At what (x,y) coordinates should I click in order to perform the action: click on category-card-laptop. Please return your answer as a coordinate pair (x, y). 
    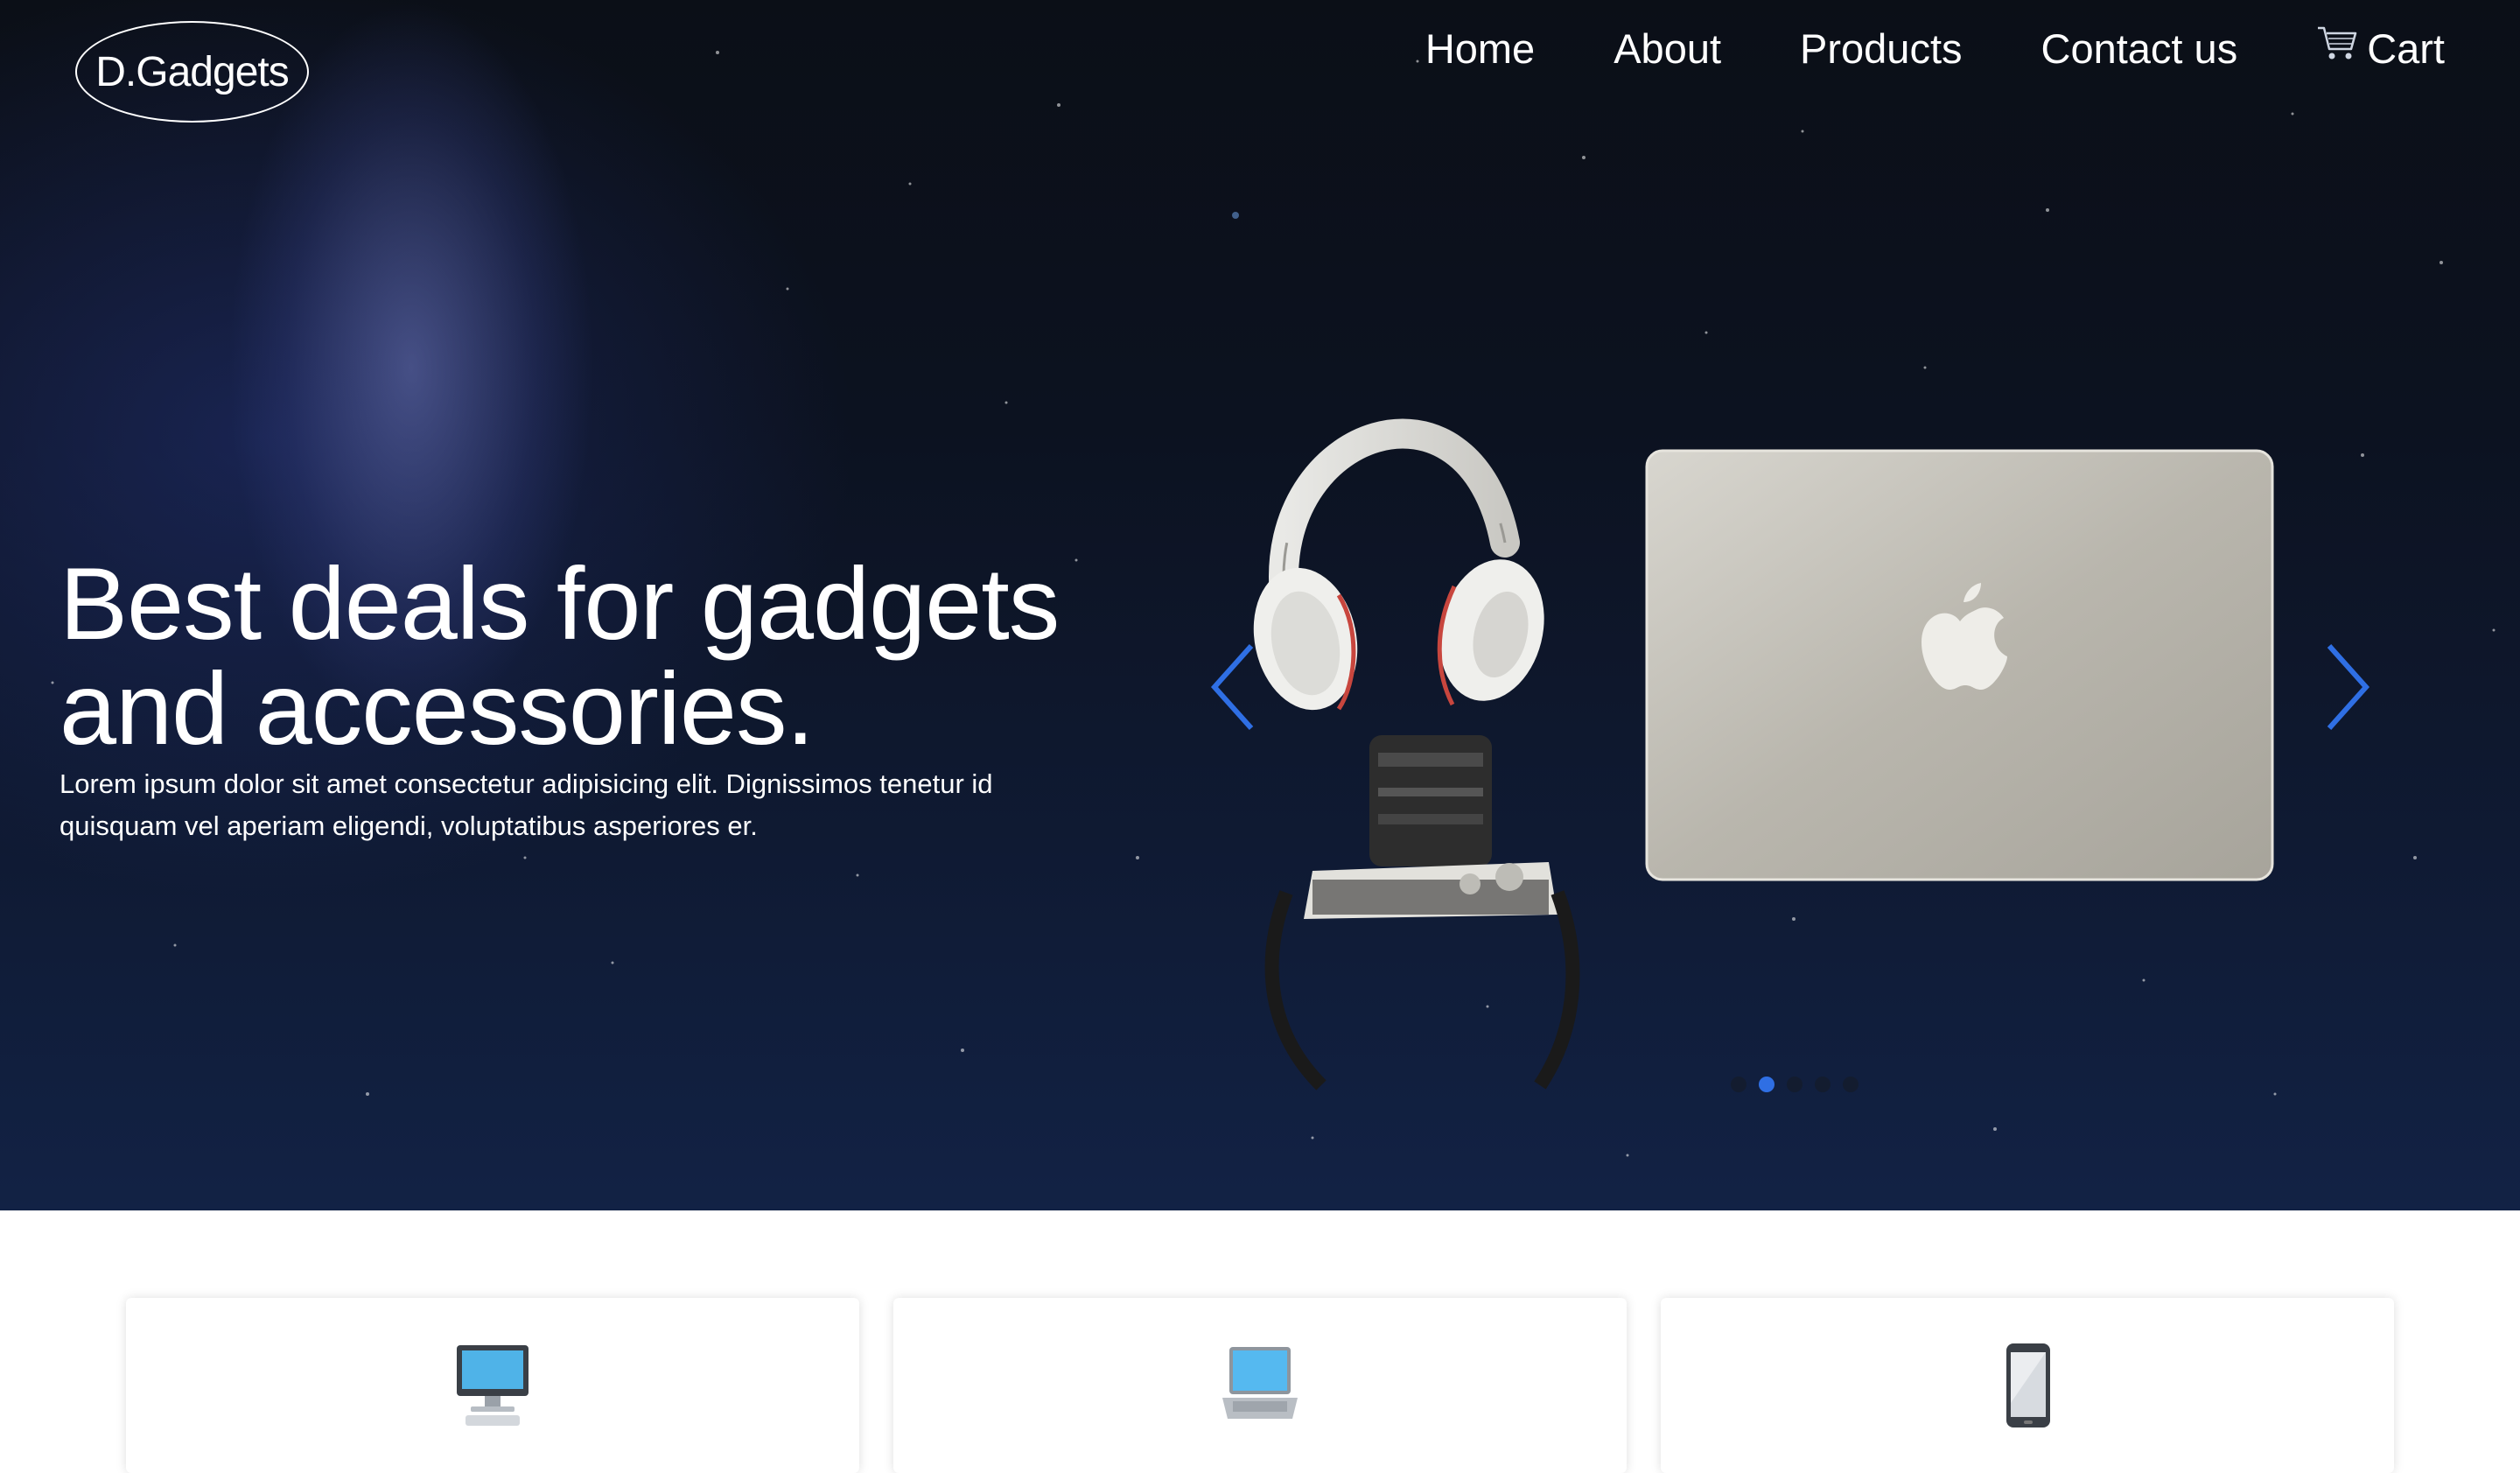
    Looking at the image, I should click on (1260, 1386).